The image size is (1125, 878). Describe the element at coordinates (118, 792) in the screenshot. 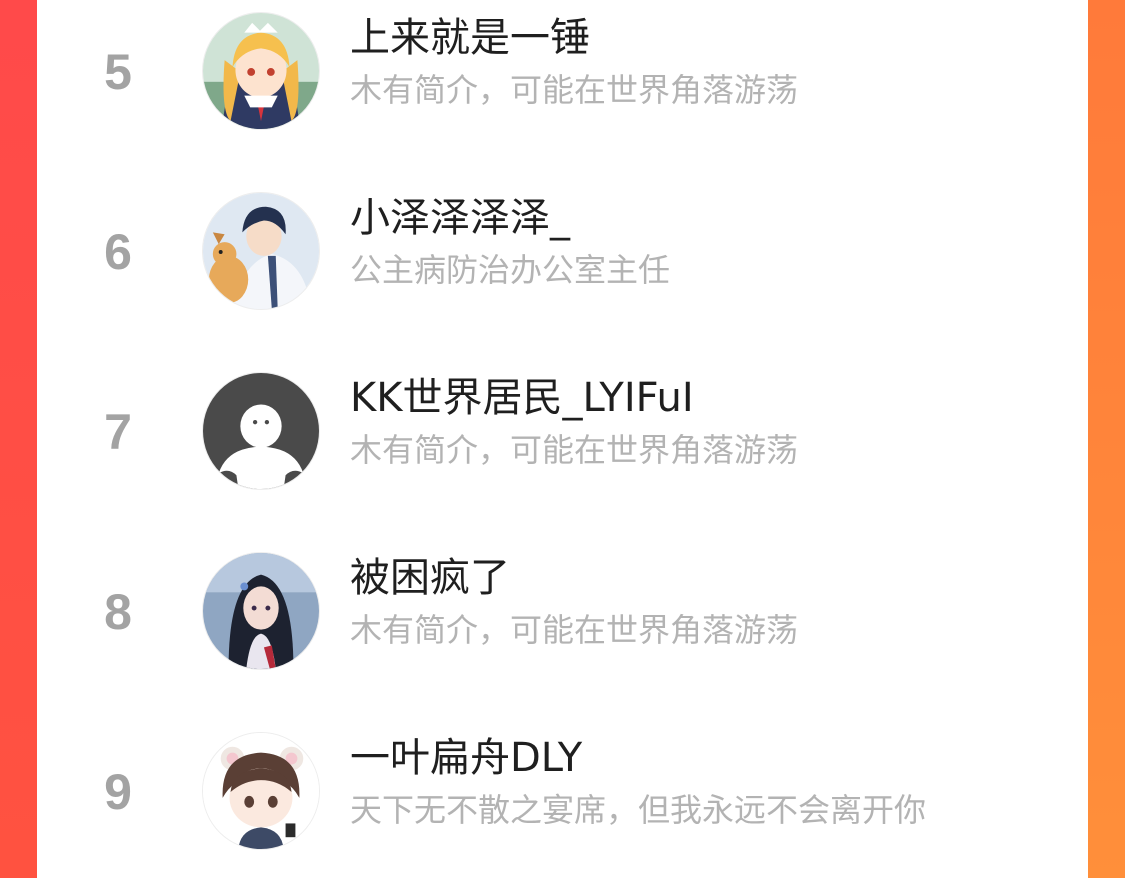

I see `rank-number: 9` at that location.